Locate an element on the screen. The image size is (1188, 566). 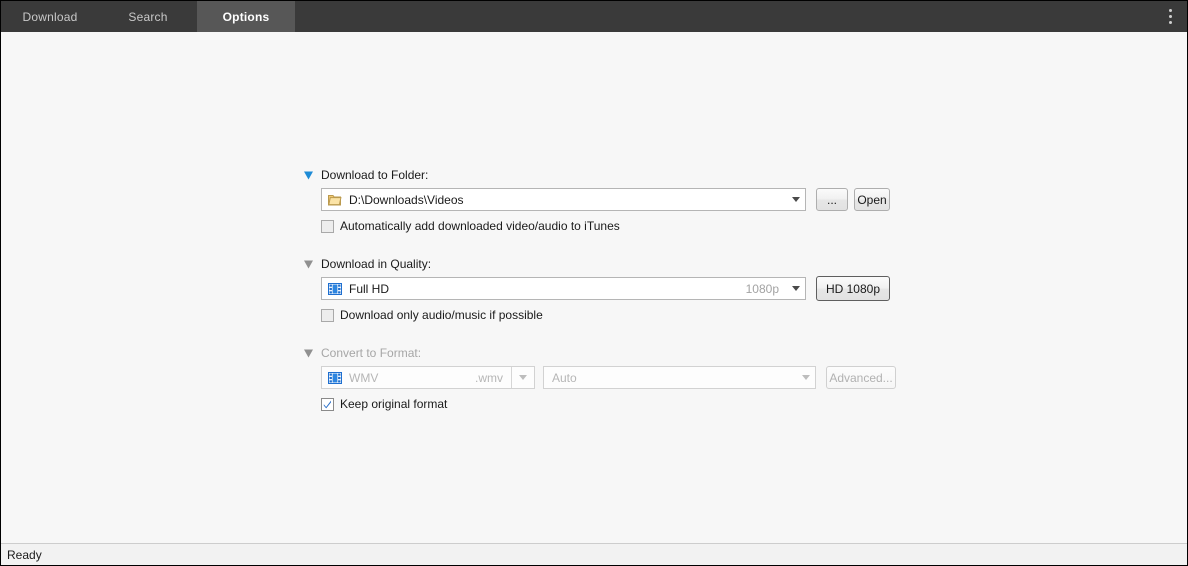
quality-value: Full HD is located at coordinates (369, 288).